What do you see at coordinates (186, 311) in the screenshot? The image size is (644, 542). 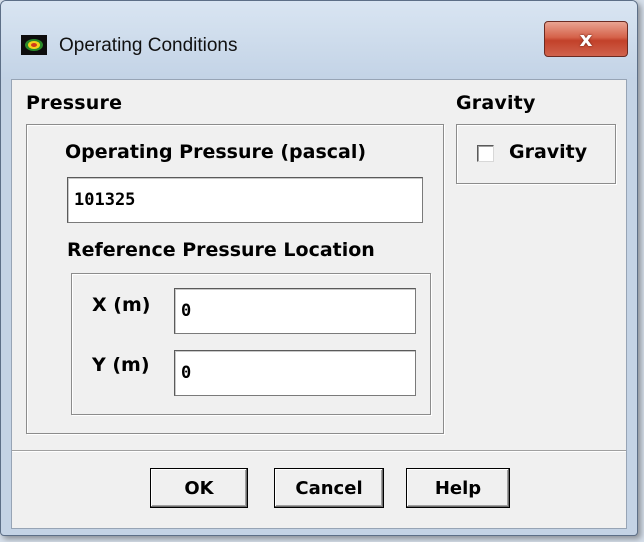 I see `x-coordinate-value: 0` at bounding box center [186, 311].